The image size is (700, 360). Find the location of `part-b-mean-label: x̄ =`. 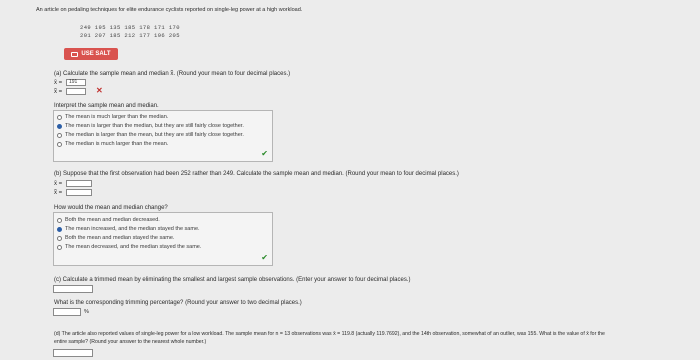

part-b-mean-label: x̄ = is located at coordinates (58, 184).